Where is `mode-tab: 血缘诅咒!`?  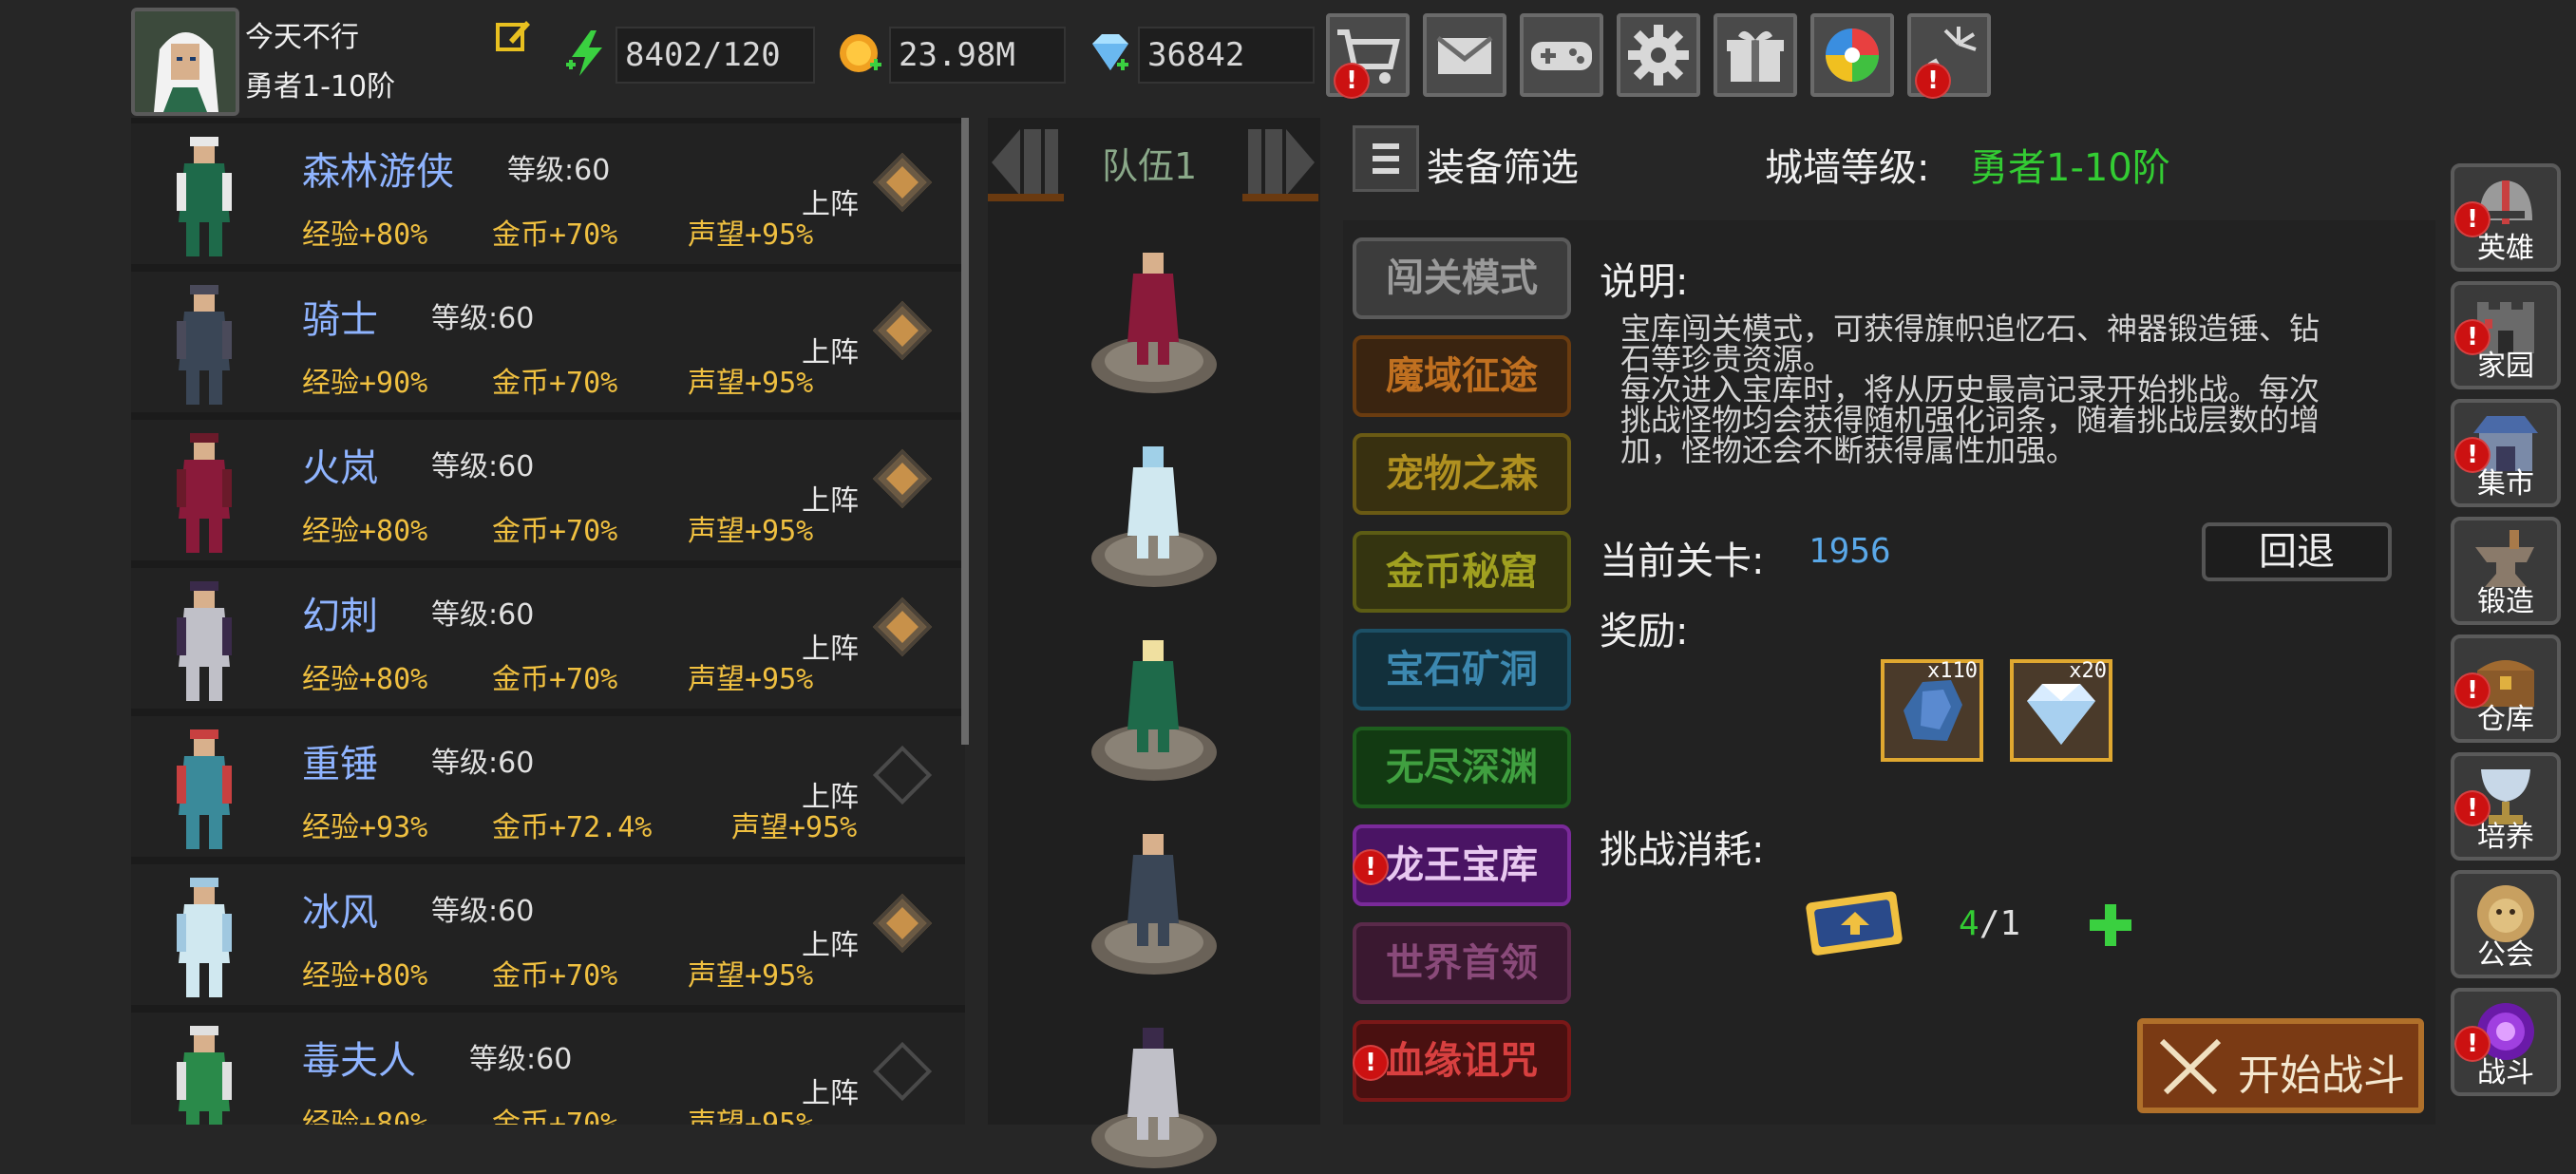
mode-tab: 血缘诅咒! is located at coordinates (1462, 1061).